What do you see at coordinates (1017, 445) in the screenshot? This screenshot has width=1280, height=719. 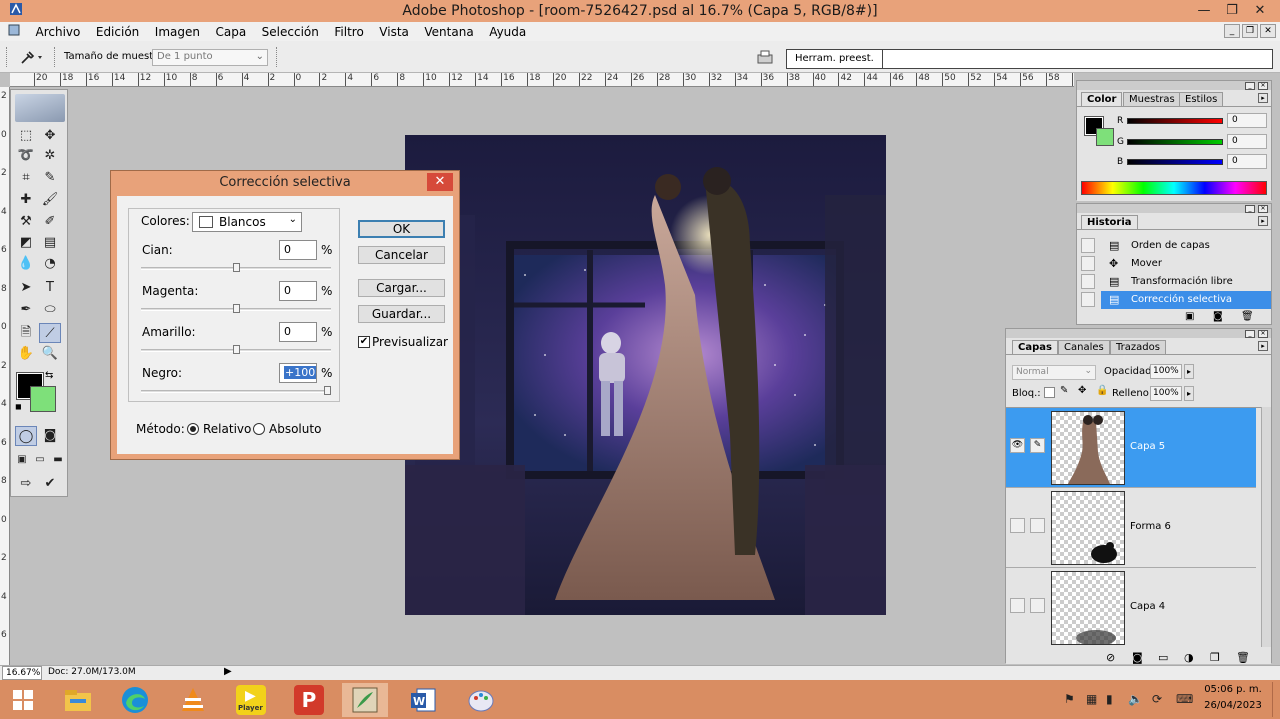 I see `eye-icon: 👁` at bounding box center [1017, 445].